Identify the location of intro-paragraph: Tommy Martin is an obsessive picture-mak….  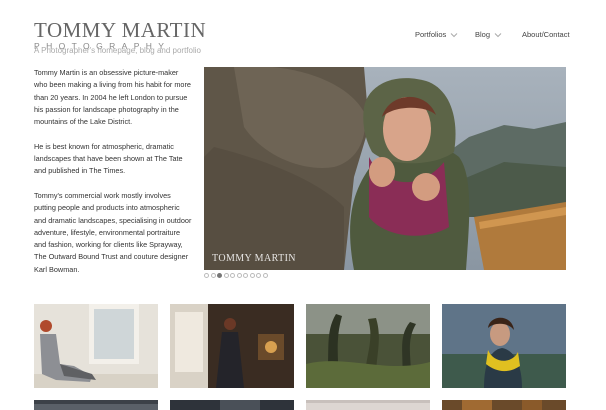
(112, 97).